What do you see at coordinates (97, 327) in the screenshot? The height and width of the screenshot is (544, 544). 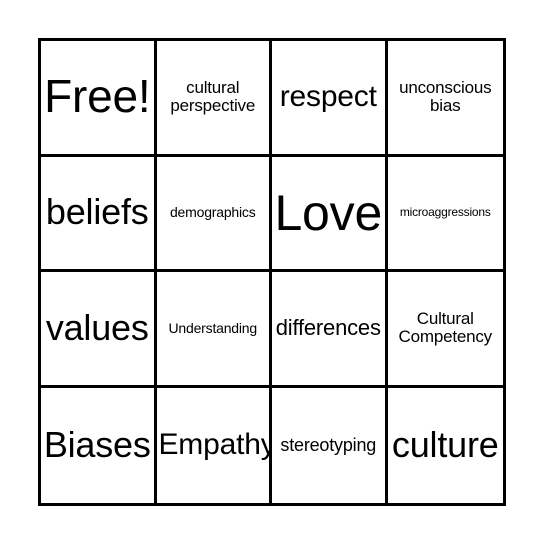 I see `bingo-cell-label: values` at bounding box center [97, 327].